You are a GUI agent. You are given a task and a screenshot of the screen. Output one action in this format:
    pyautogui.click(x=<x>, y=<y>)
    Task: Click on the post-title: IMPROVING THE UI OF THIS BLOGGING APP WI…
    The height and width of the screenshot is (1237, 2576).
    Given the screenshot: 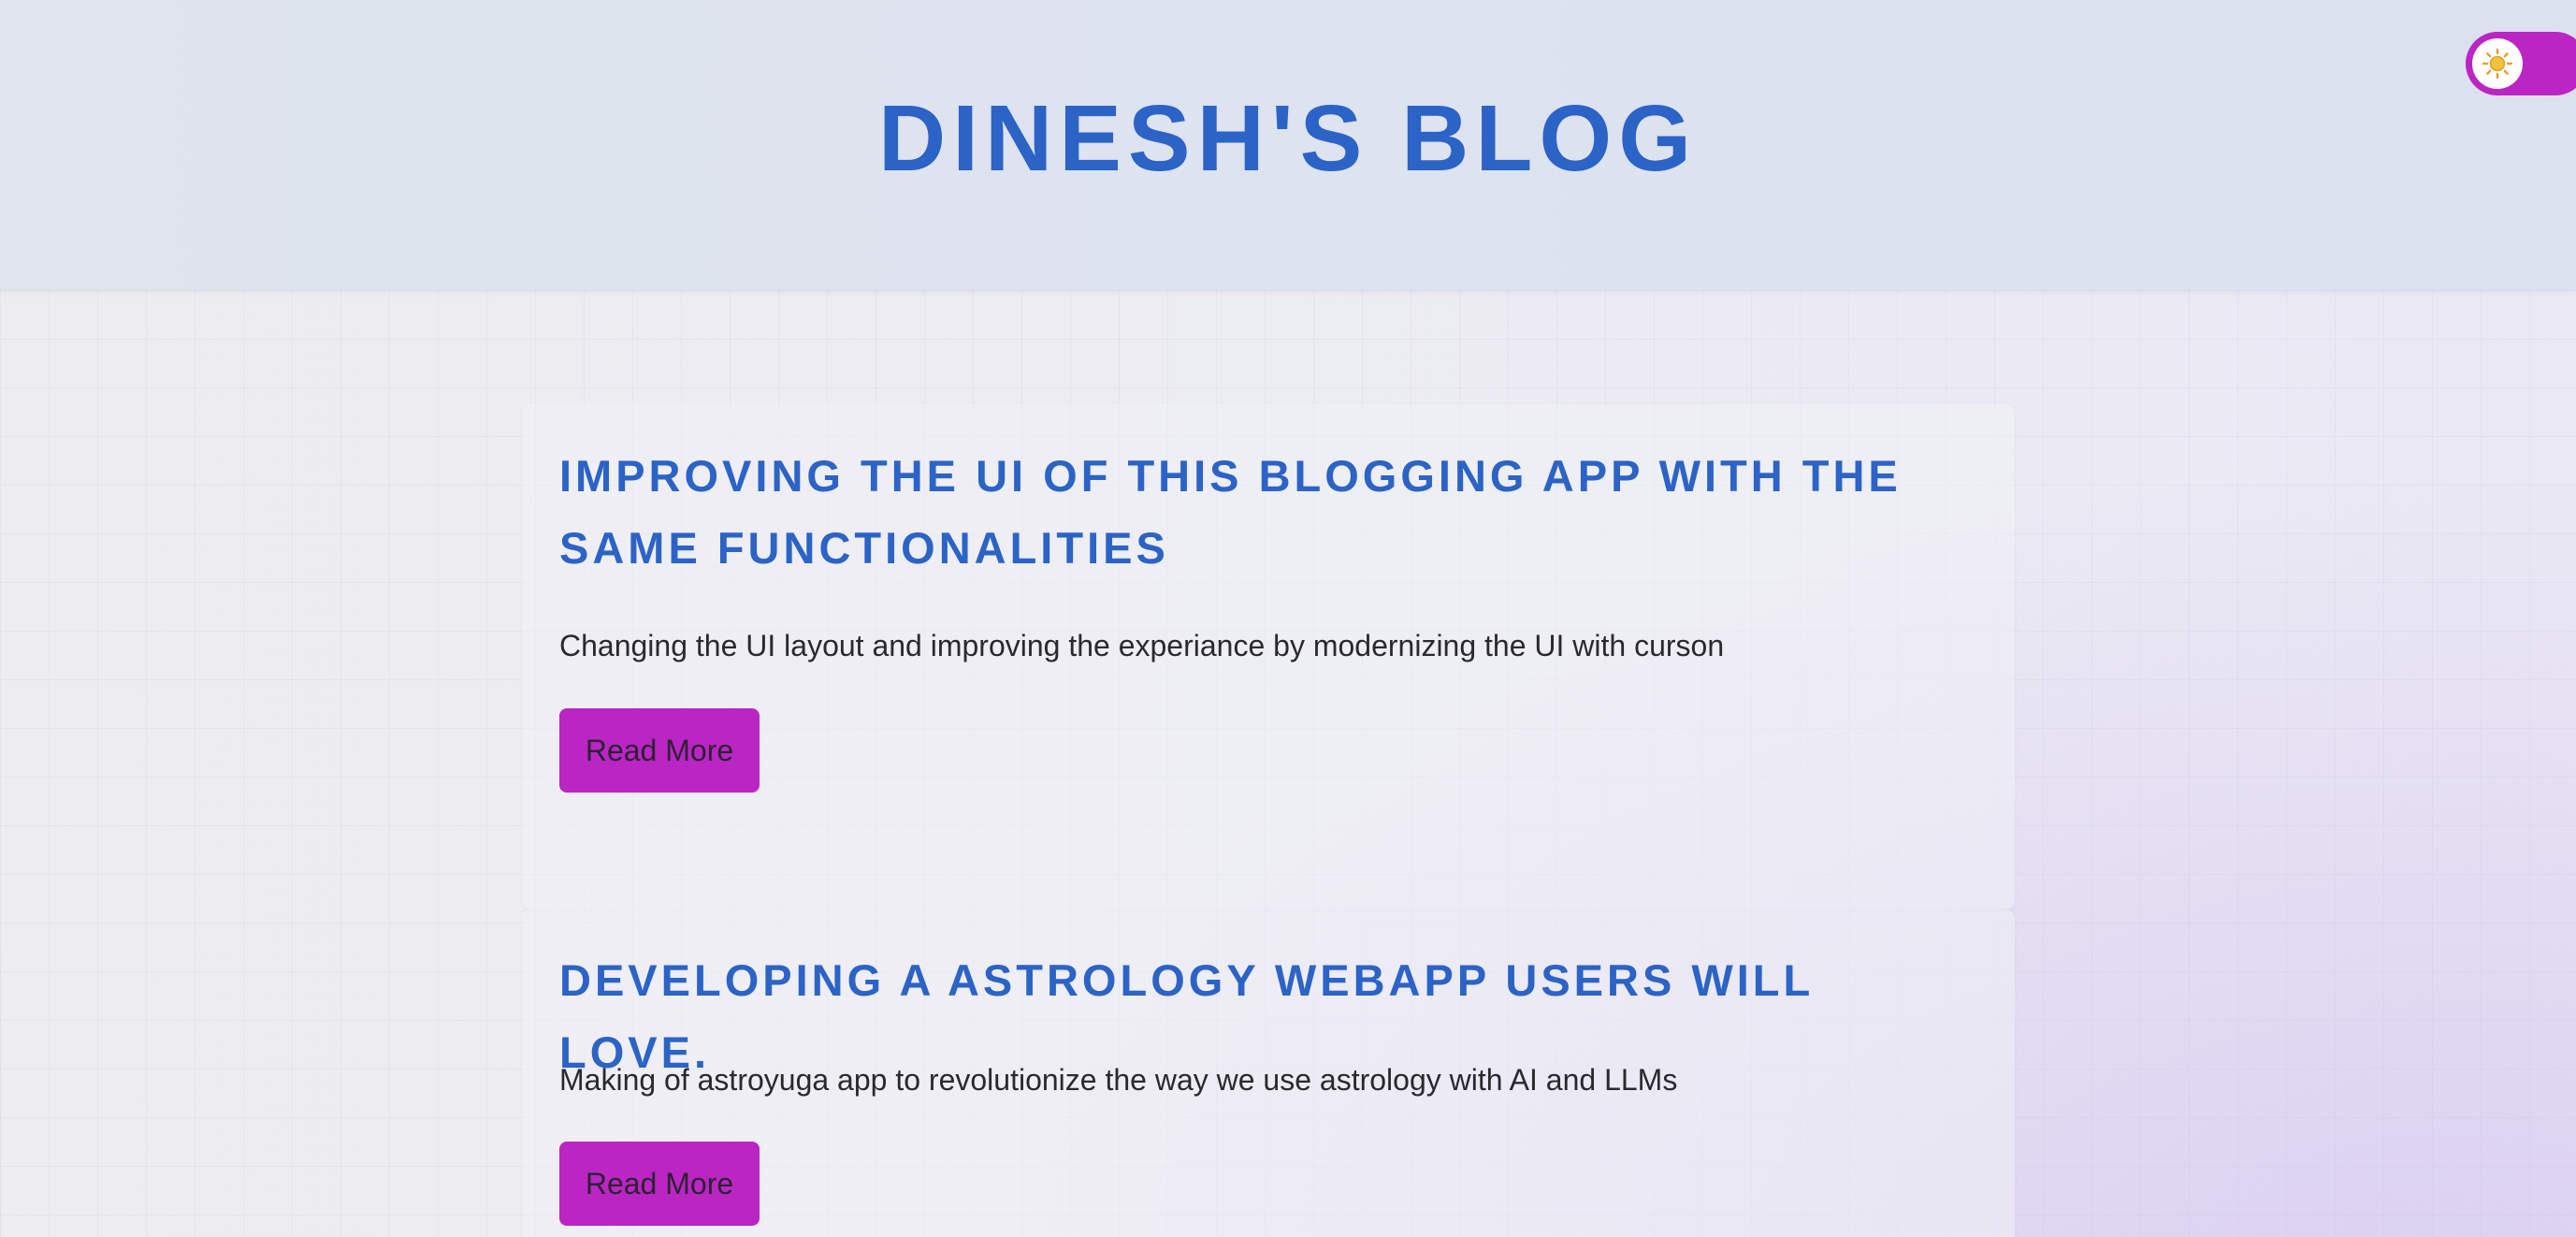 What is the action you would take?
    pyautogui.click(x=1251, y=512)
    